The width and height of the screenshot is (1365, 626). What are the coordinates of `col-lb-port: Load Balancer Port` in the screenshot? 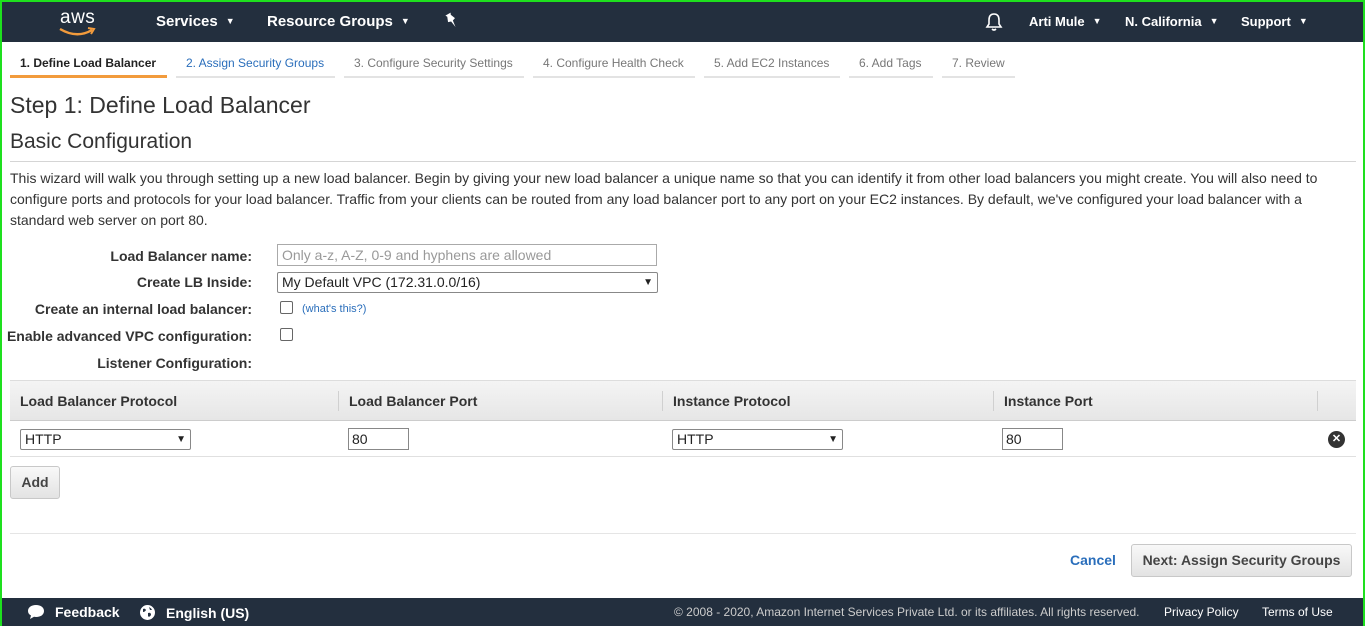 It's located at (413, 401).